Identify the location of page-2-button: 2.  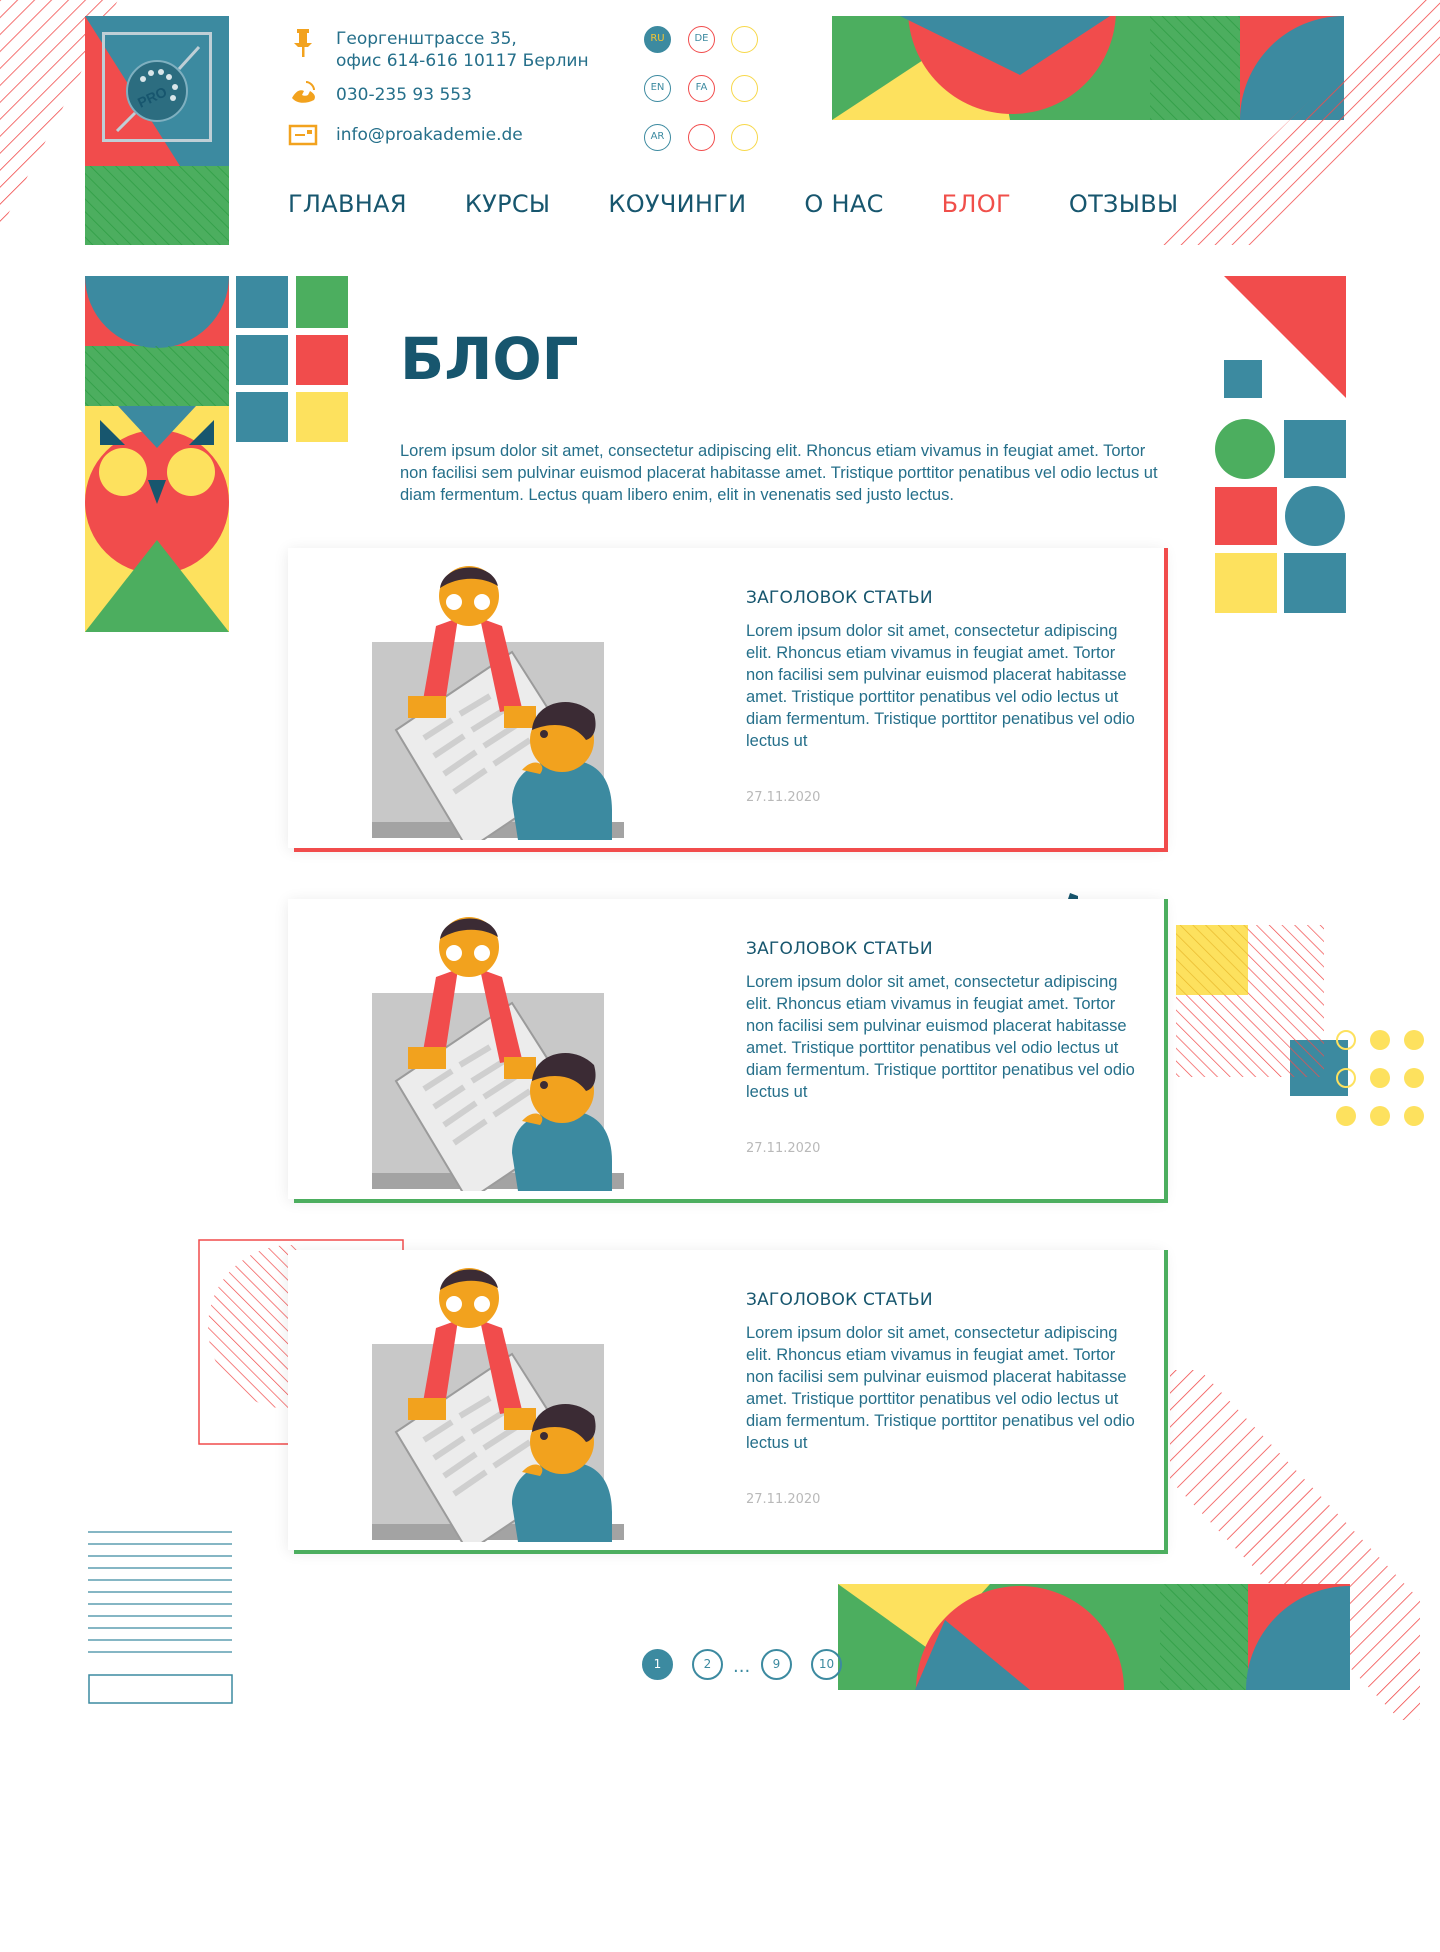
(707, 1664).